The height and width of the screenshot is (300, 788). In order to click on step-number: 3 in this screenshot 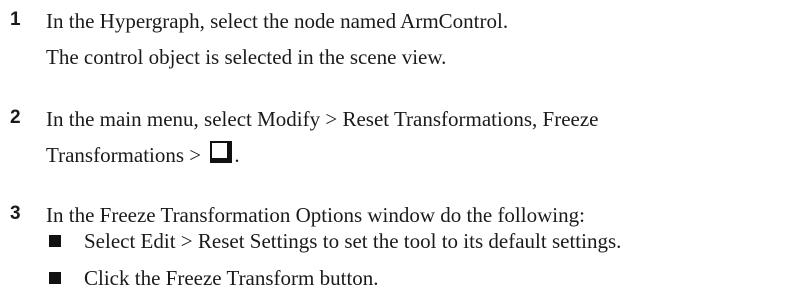, I will do `click(15, 213)`.